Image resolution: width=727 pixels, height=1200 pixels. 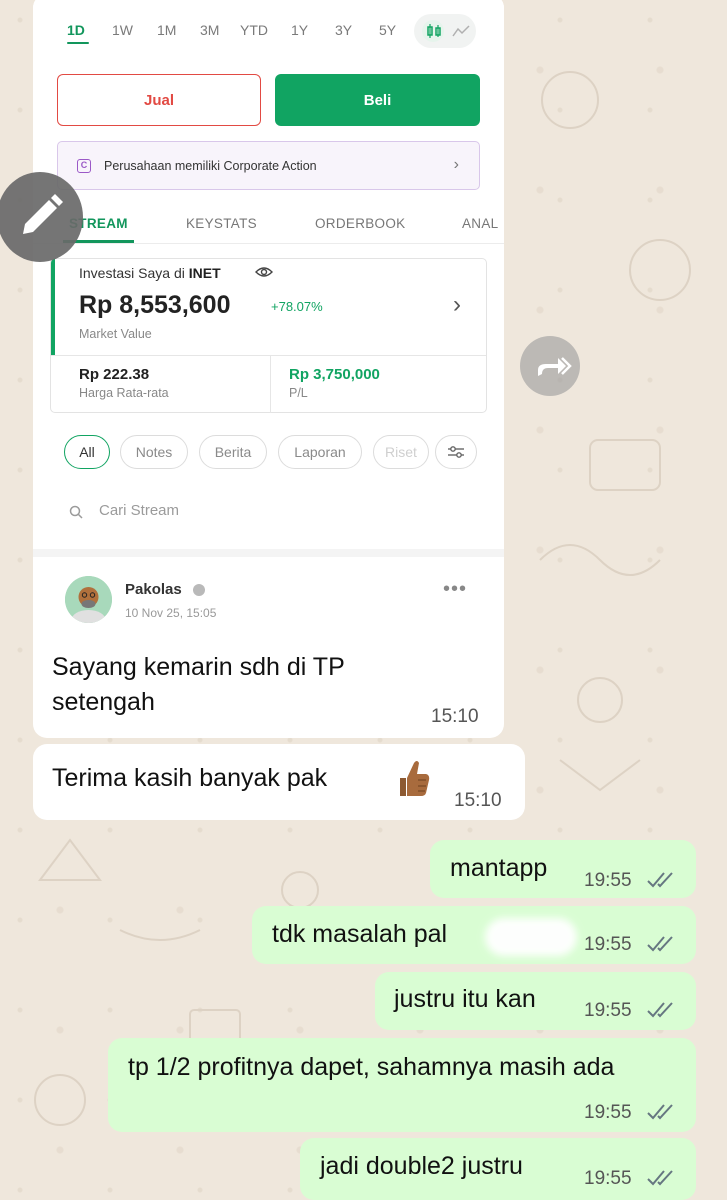 I want to click on time-tab-1y: 1Y, so click(x=299, y=30).